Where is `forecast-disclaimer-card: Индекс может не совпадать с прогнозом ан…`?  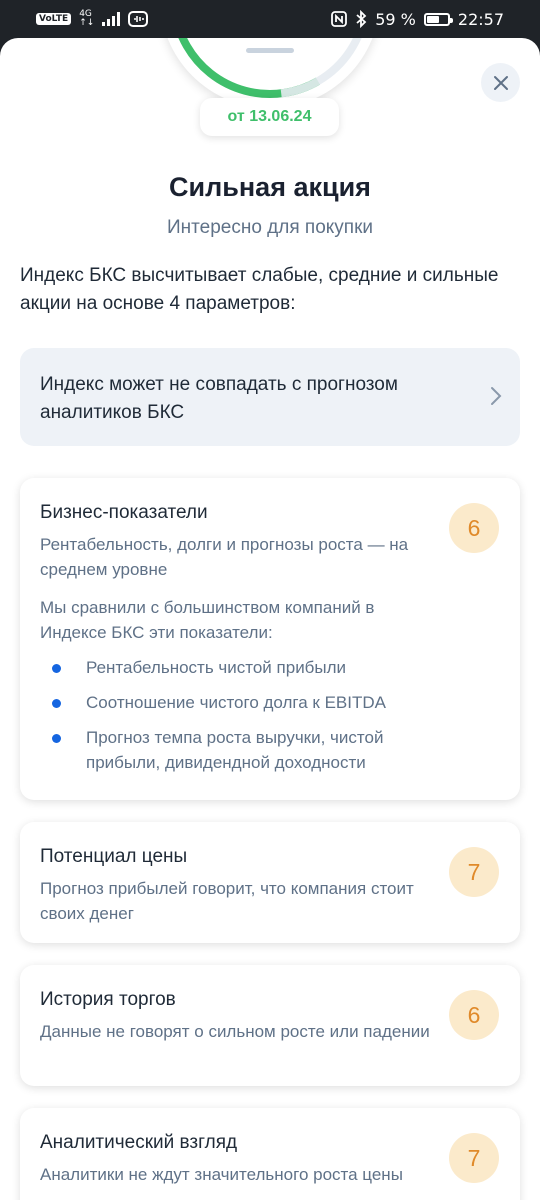 forecast-disclaimer-card: Индекс может не совпадать с прогнозом ан… is located at coordinates (270, 397).